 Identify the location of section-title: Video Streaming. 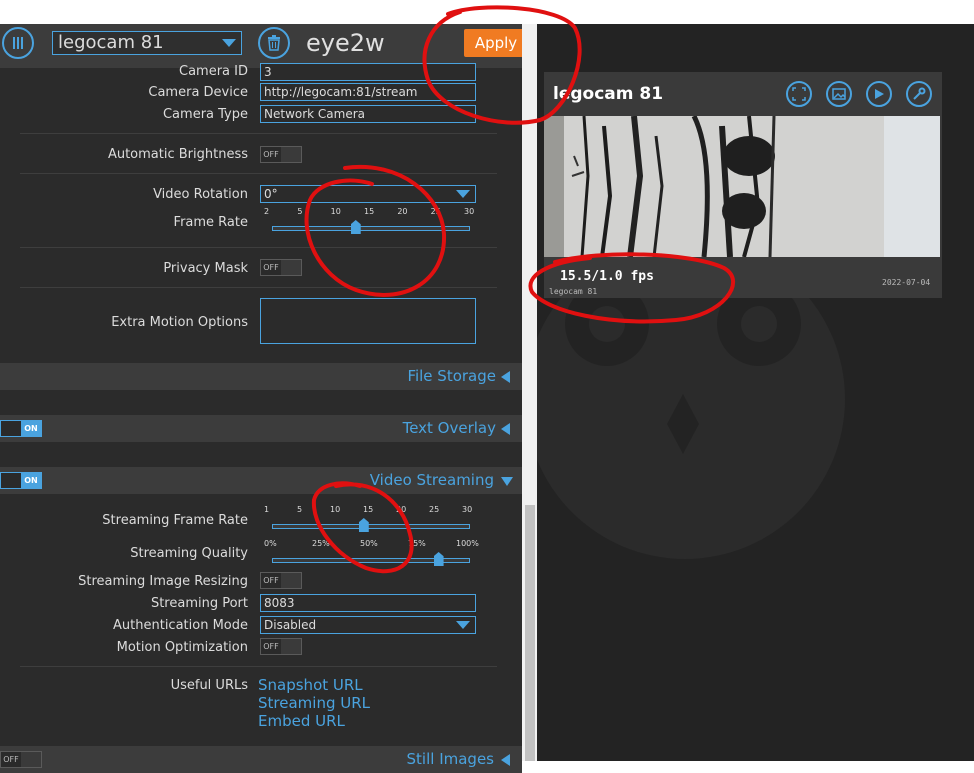
(431, 480).